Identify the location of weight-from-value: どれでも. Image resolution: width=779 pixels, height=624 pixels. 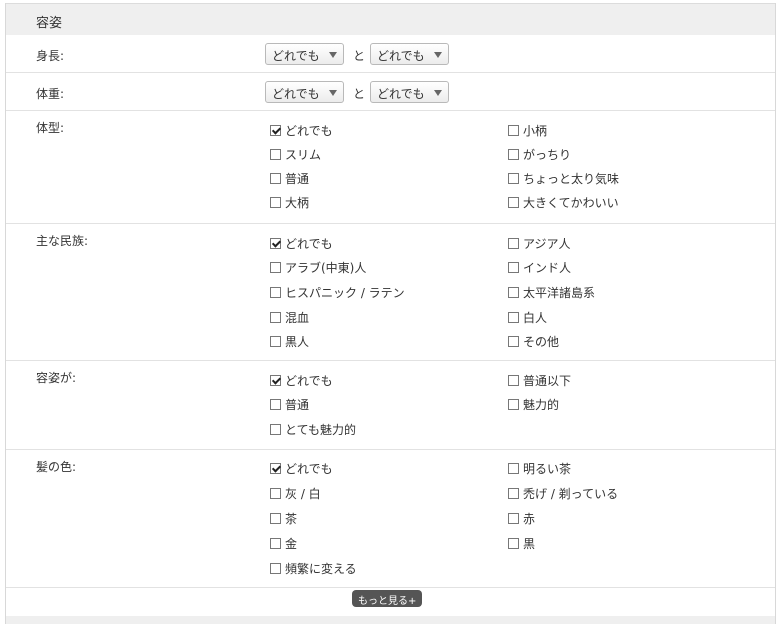
(296, 94).